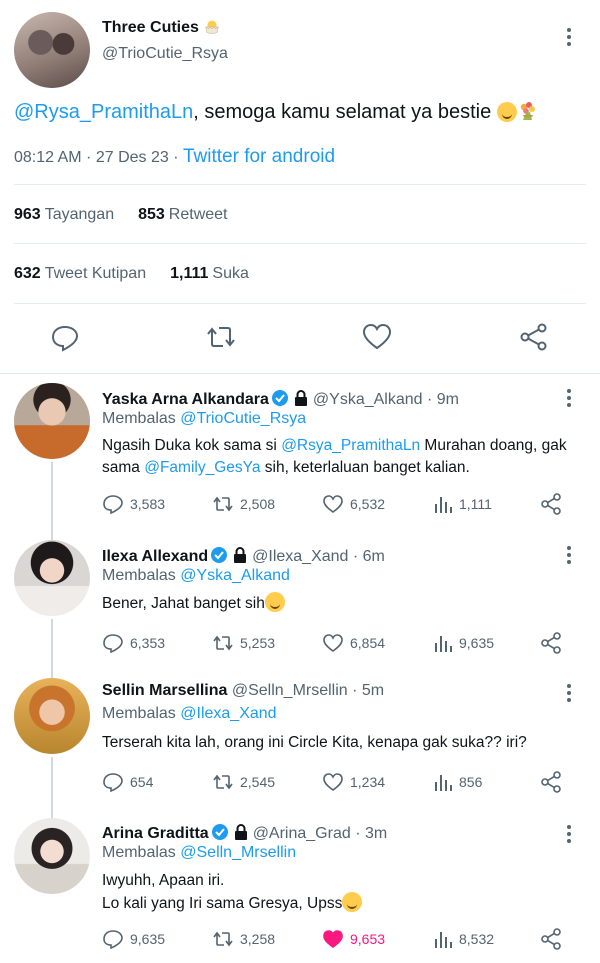 The image size is (600, 963). Describe the element at coordinates (142, 782) in the screenshot. I see `comment-count: 654` at that location.